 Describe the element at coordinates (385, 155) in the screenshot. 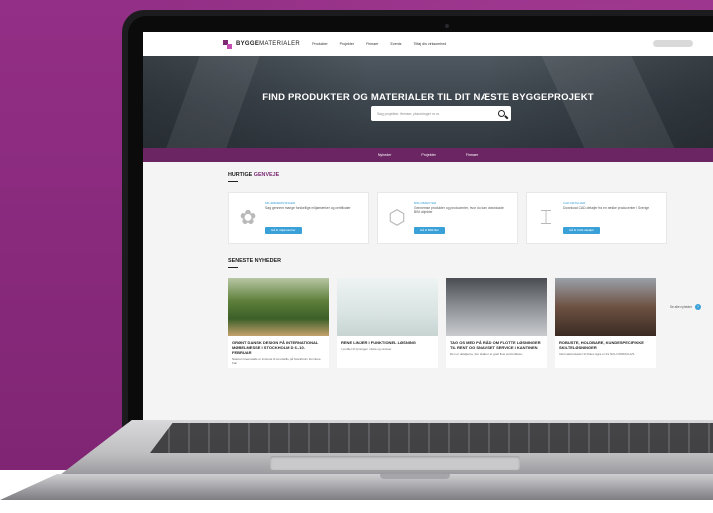

I see `subnav-item-nyheder: Nyheder` at that location.